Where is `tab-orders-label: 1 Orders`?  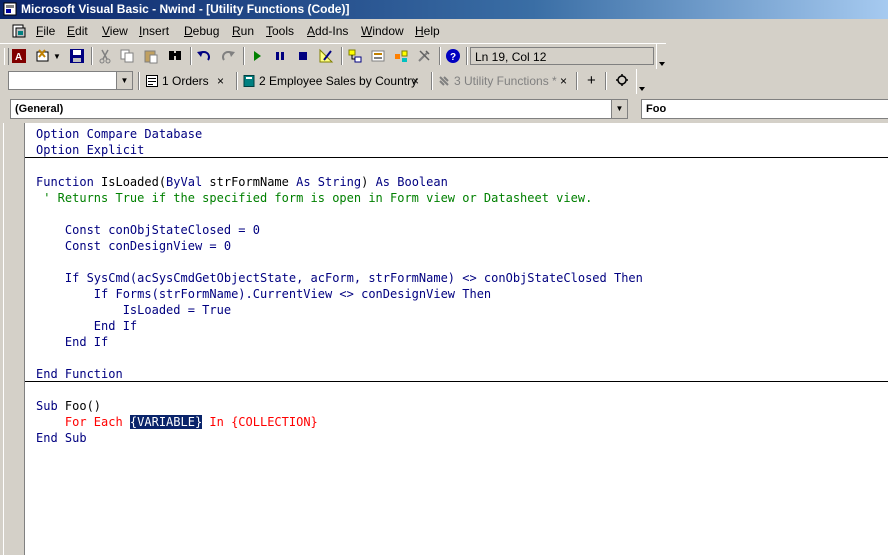 tab-orders-label: 1 Orders is located at coordinates (185, 81).